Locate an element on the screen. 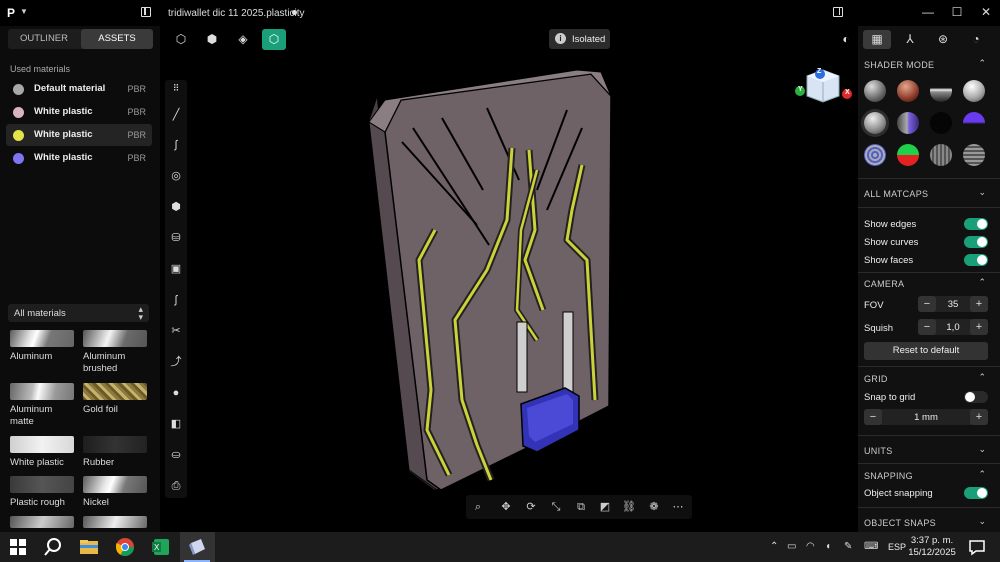 This screenshot has height=562, width=1000. show-edges-toggle is located at coordinates (976, 224).